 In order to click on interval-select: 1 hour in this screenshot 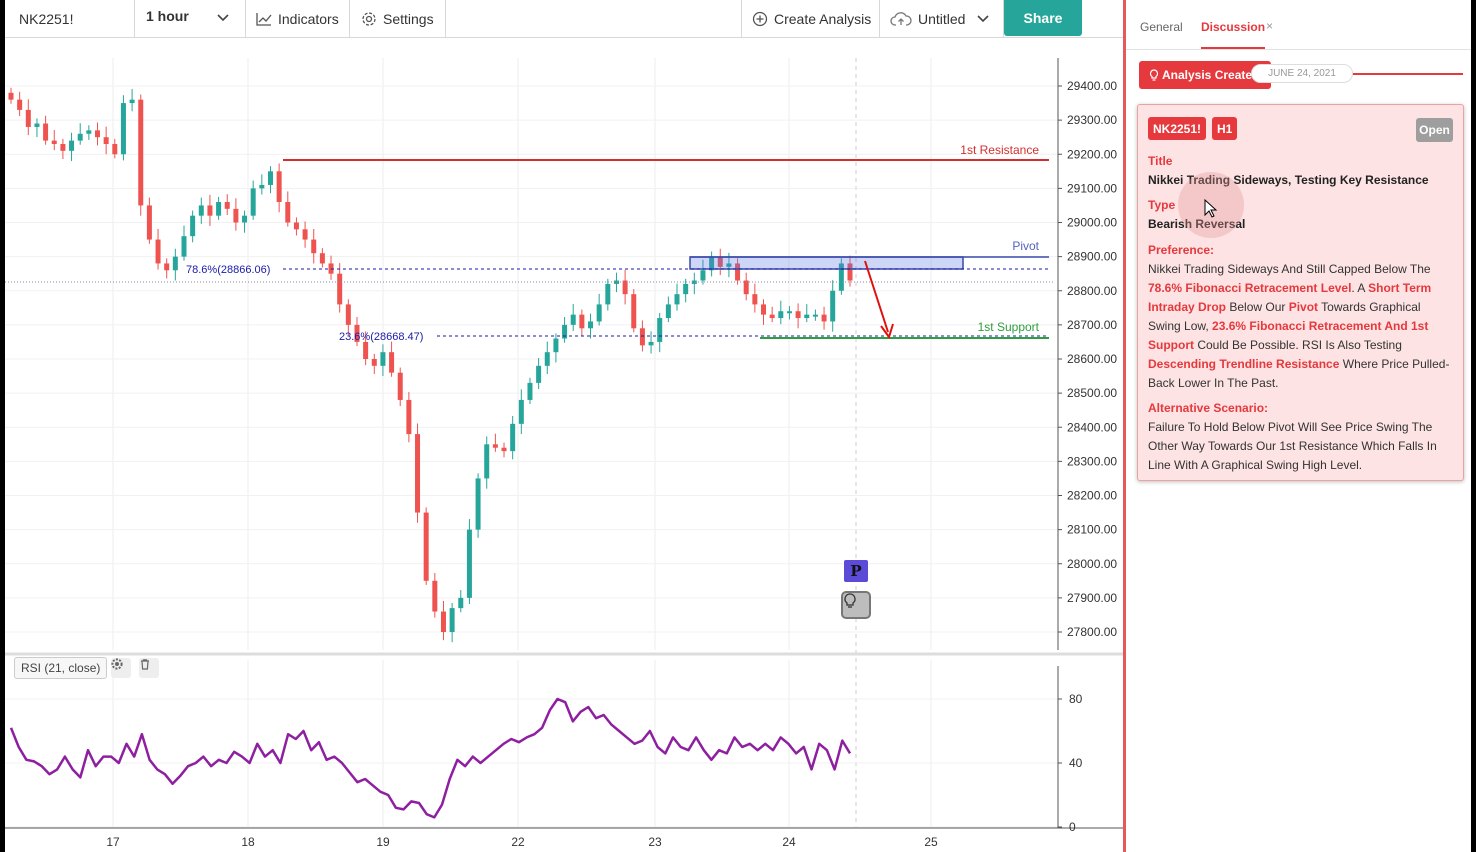, I will do `click(190, 19)`.